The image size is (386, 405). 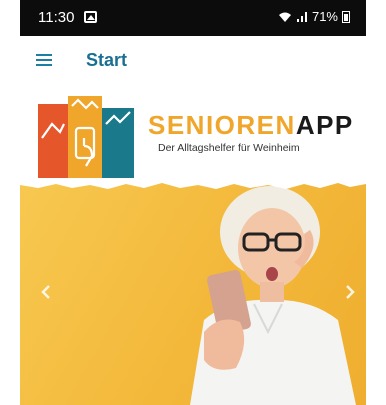 I want to click on brand-name-part-a: SENIOREN, so click(x=222, y=125).